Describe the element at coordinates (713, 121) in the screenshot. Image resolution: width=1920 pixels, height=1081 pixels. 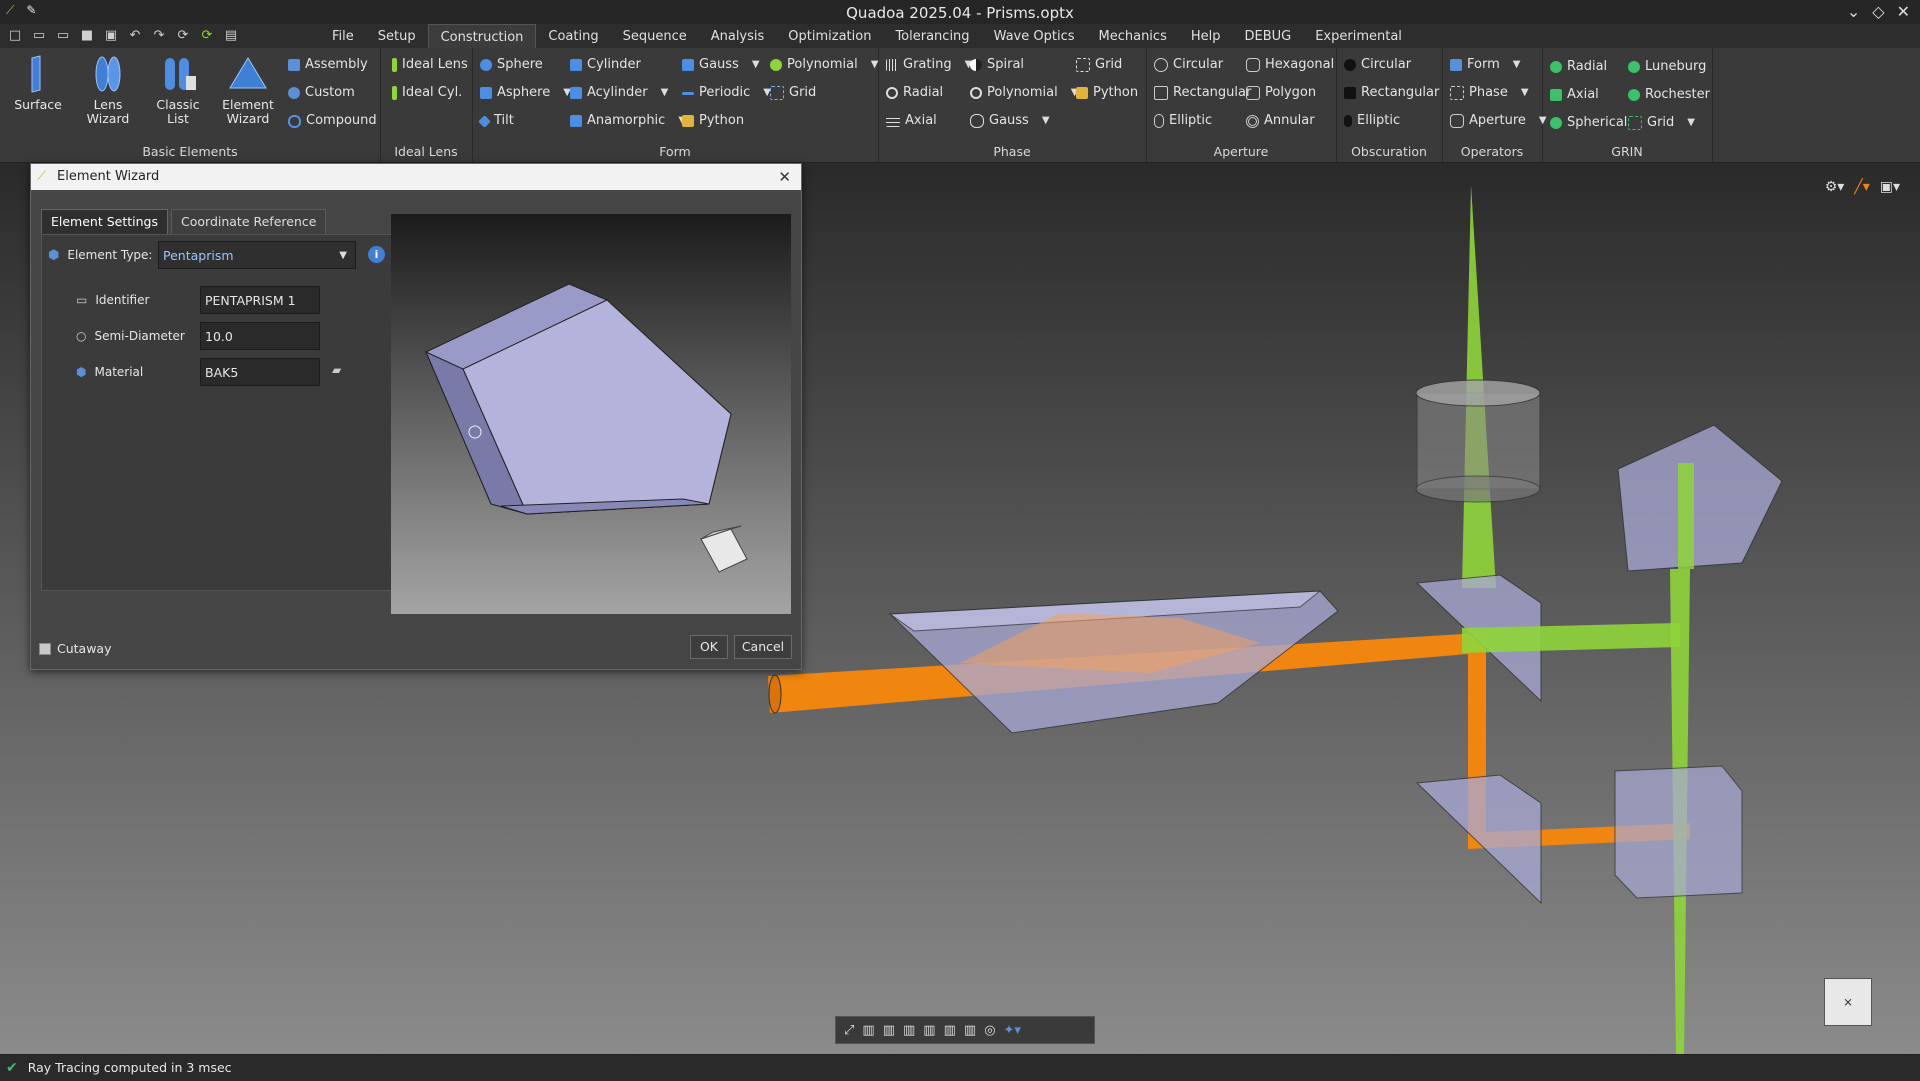
I see `python-form-button: Python` at that location.